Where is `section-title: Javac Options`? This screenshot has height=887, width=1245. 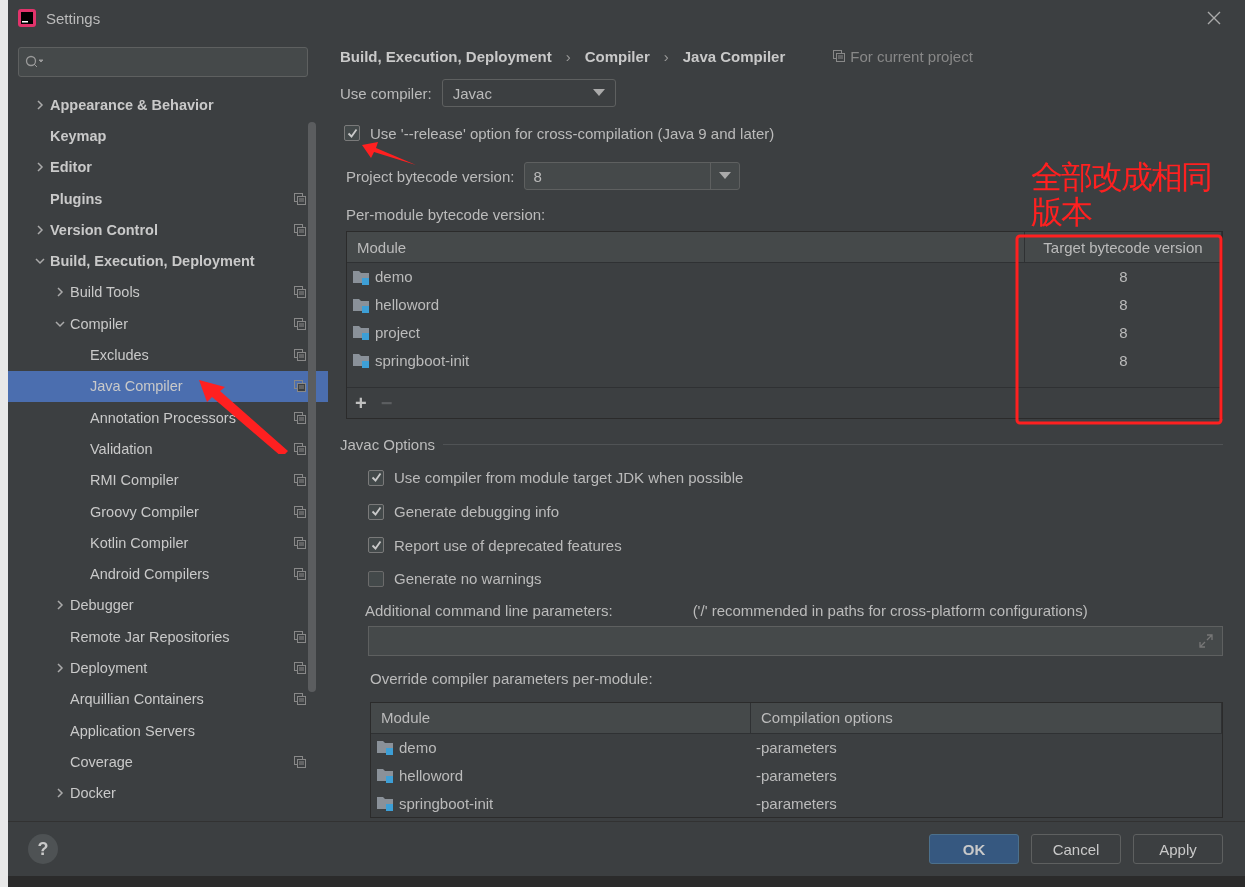
section-title: Javac Options is located at coordinates (388, 444).